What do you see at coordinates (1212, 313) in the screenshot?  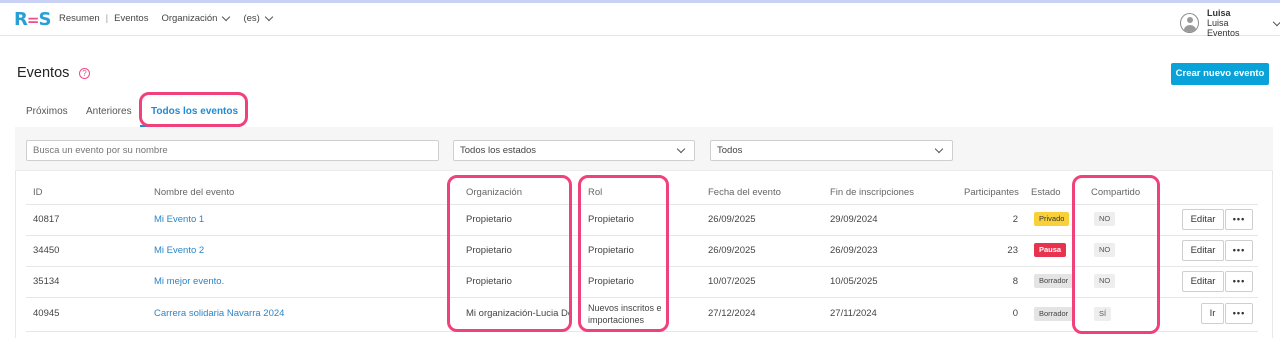 I see `go-button: Ir` at bounding box center [1212, 313].